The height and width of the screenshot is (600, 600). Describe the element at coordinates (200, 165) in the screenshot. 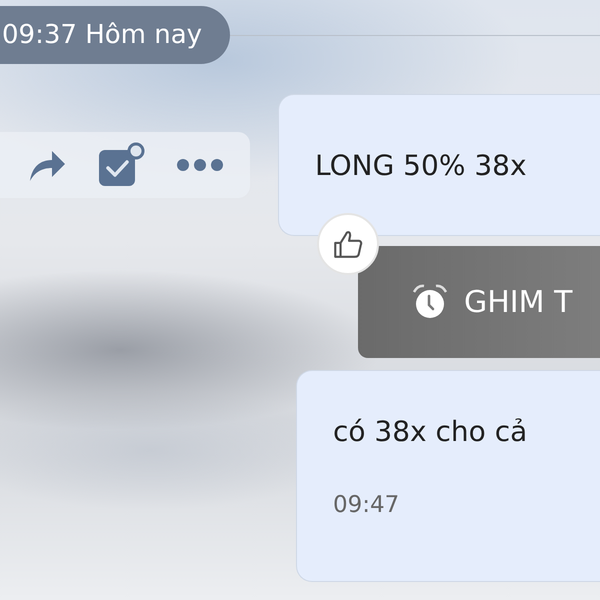

I see `more-icon` at that location.